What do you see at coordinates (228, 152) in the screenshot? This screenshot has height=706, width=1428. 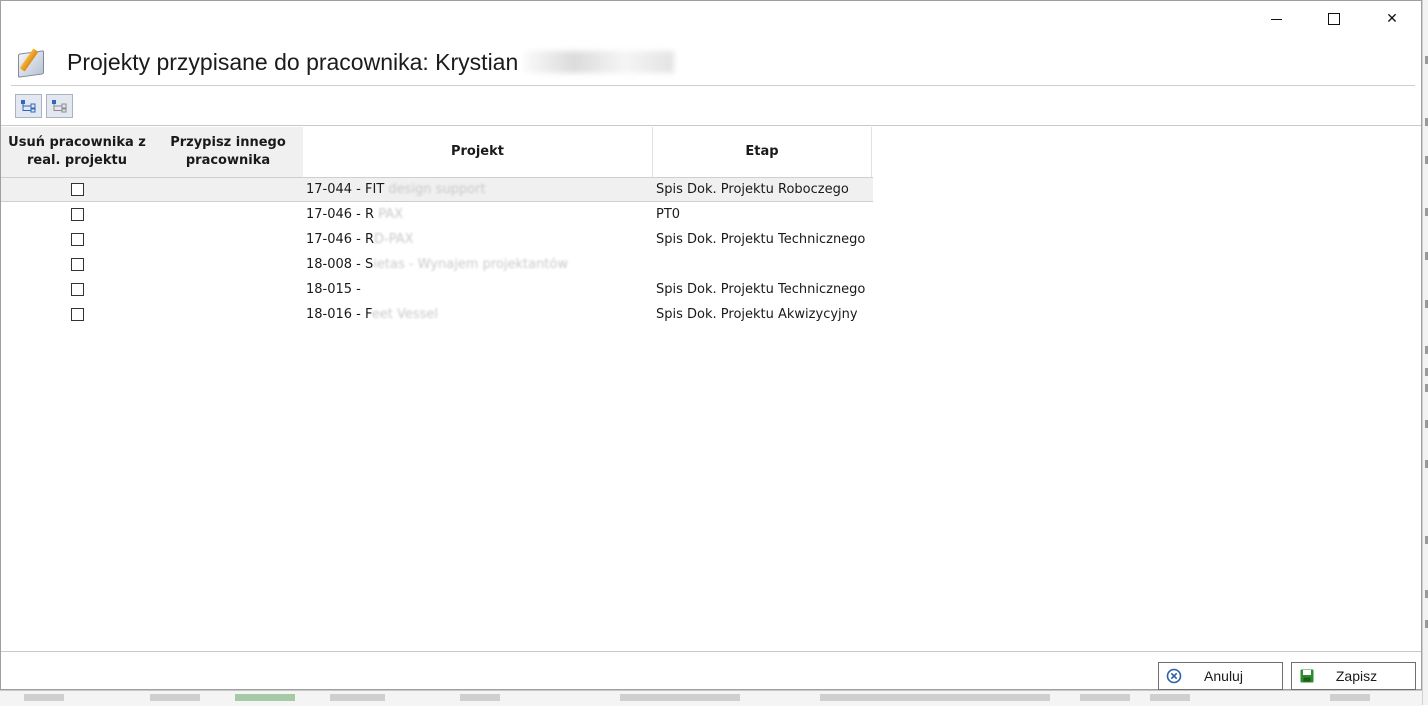 I see `column-header-assign: Przypisz innego pracownika` at bounding box center [228, 152].